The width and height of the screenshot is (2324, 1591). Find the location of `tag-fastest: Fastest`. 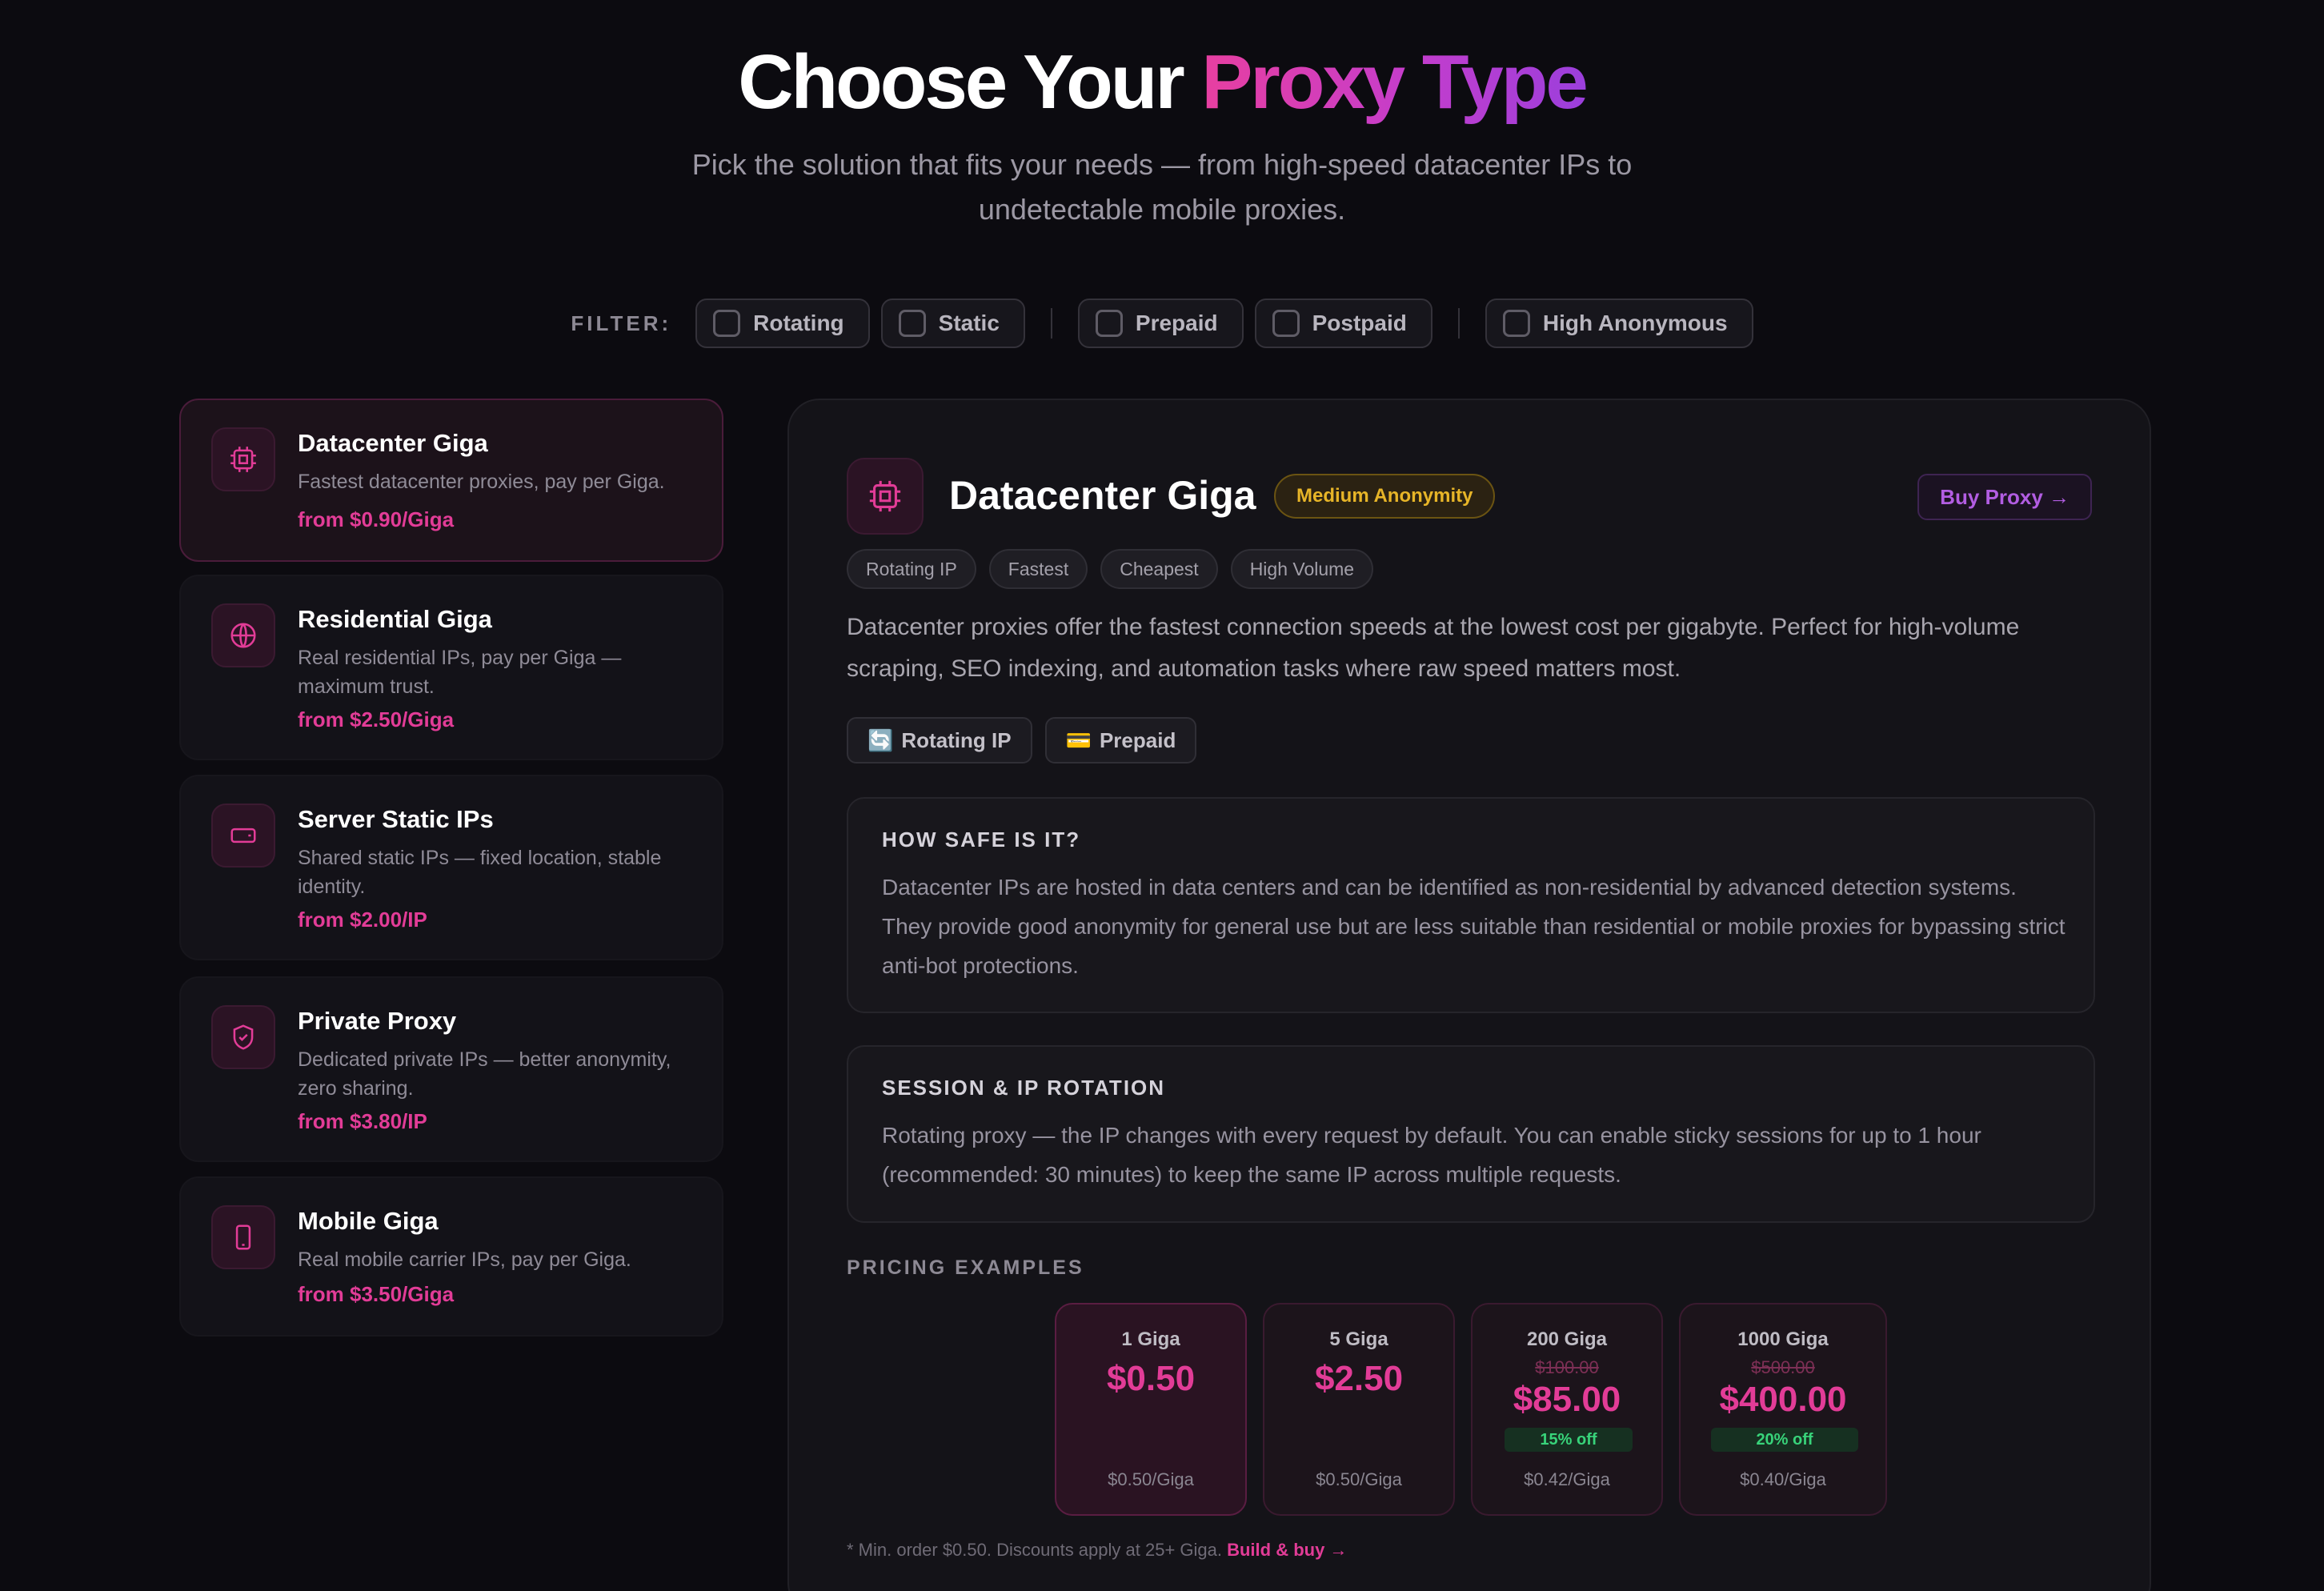

tag-fastest: Fastest is located at coordinates (1038, 569).